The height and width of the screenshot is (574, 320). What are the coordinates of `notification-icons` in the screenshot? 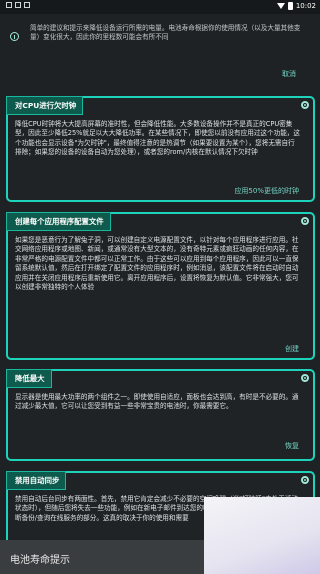 It's located at (18, 5).